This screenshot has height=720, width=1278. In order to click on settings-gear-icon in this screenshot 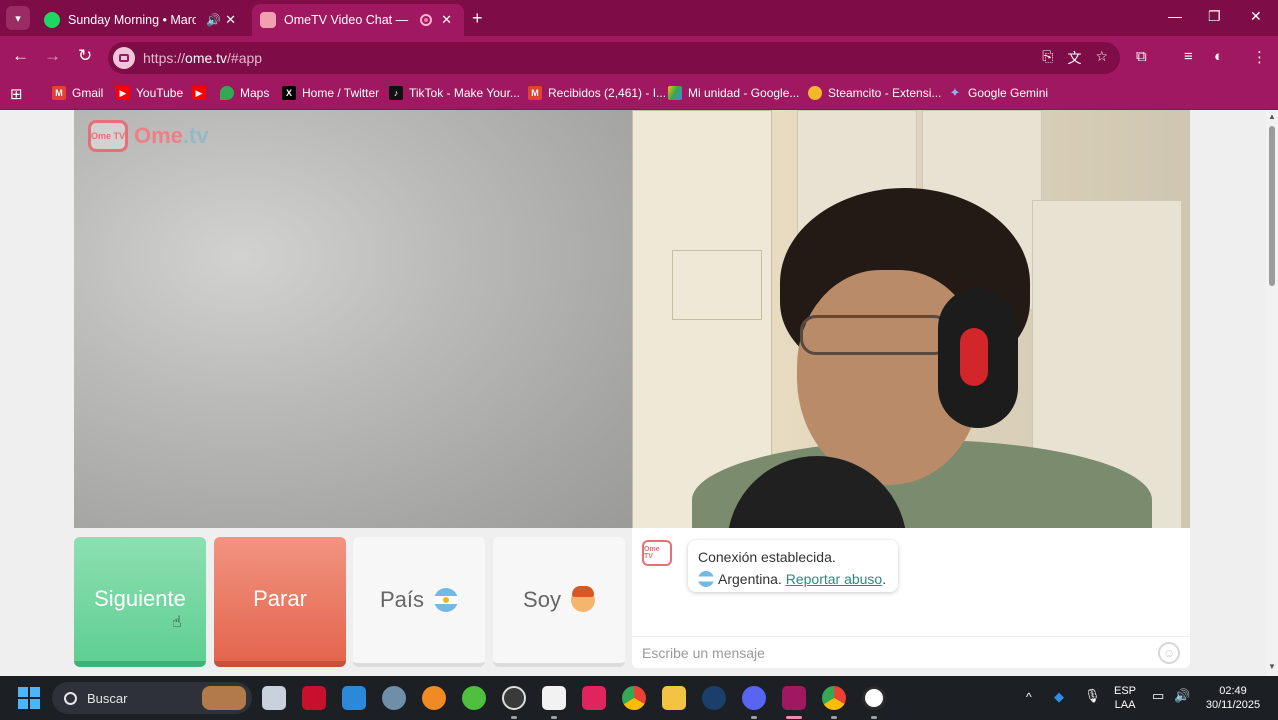, I will do `click(394, 698)`.